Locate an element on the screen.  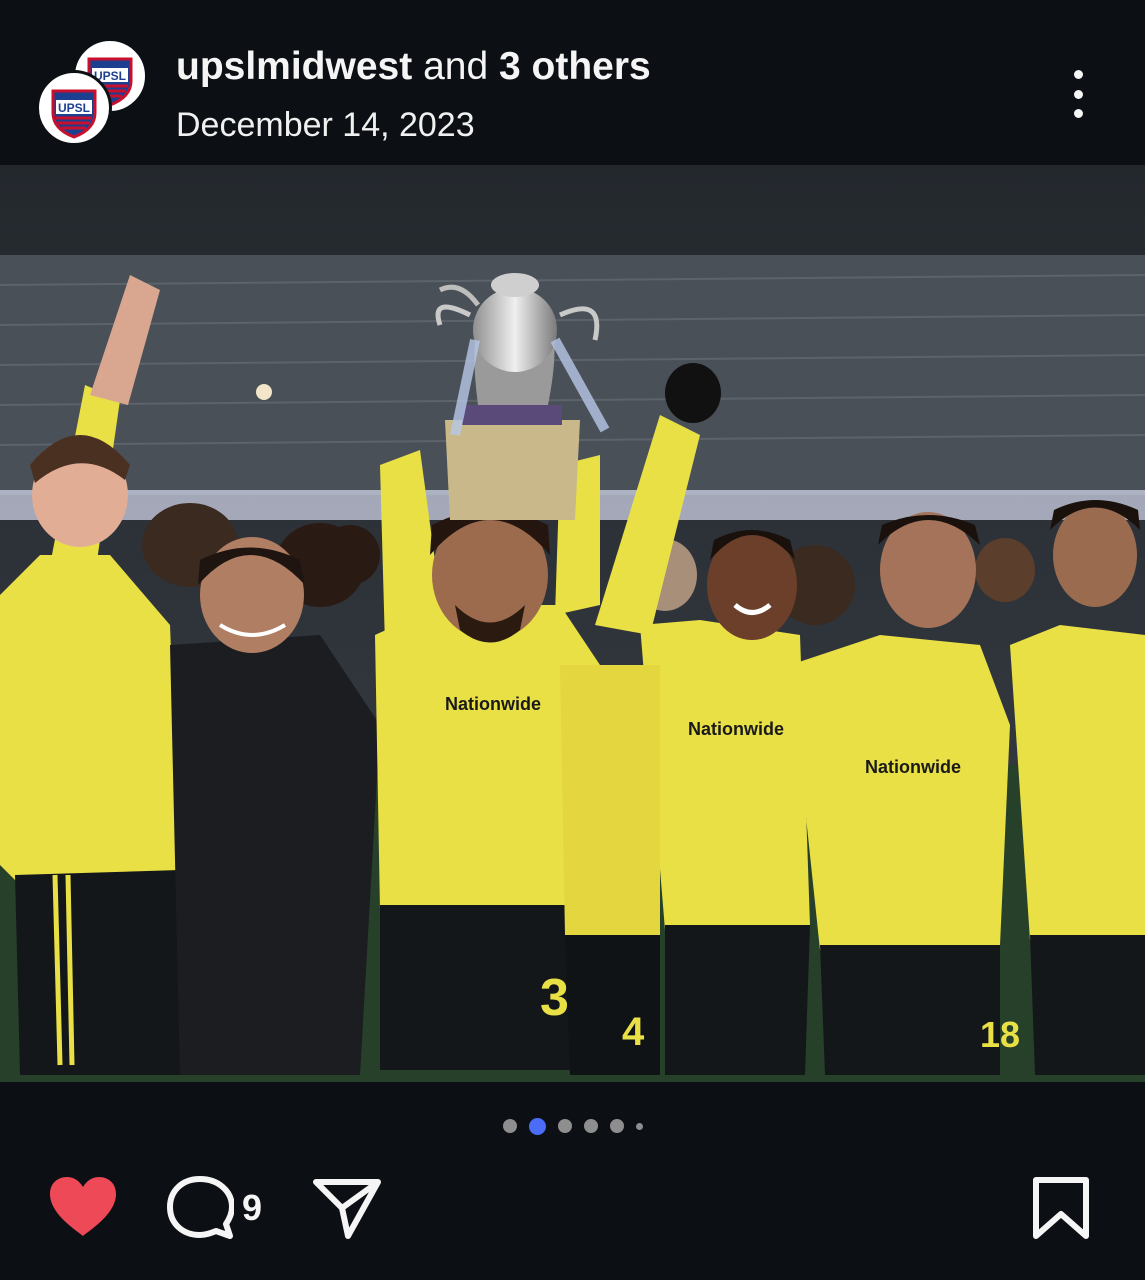
post-date: December 14, 2023 is located at coordinates (325, 125).